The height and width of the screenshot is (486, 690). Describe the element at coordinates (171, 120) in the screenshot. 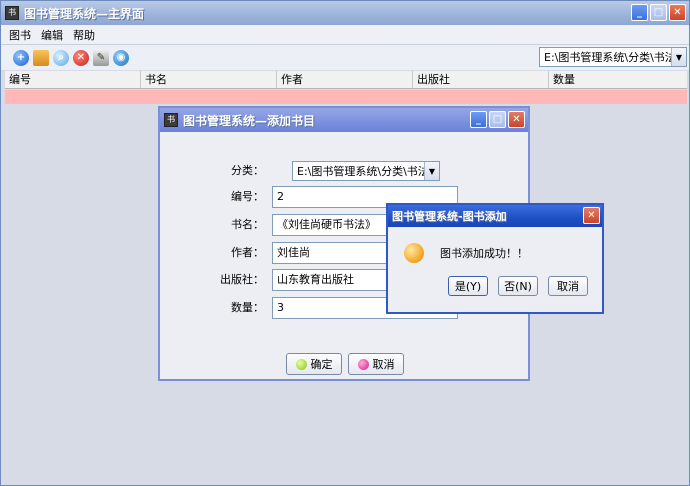

I see `dialog-icon: 书` at that location.